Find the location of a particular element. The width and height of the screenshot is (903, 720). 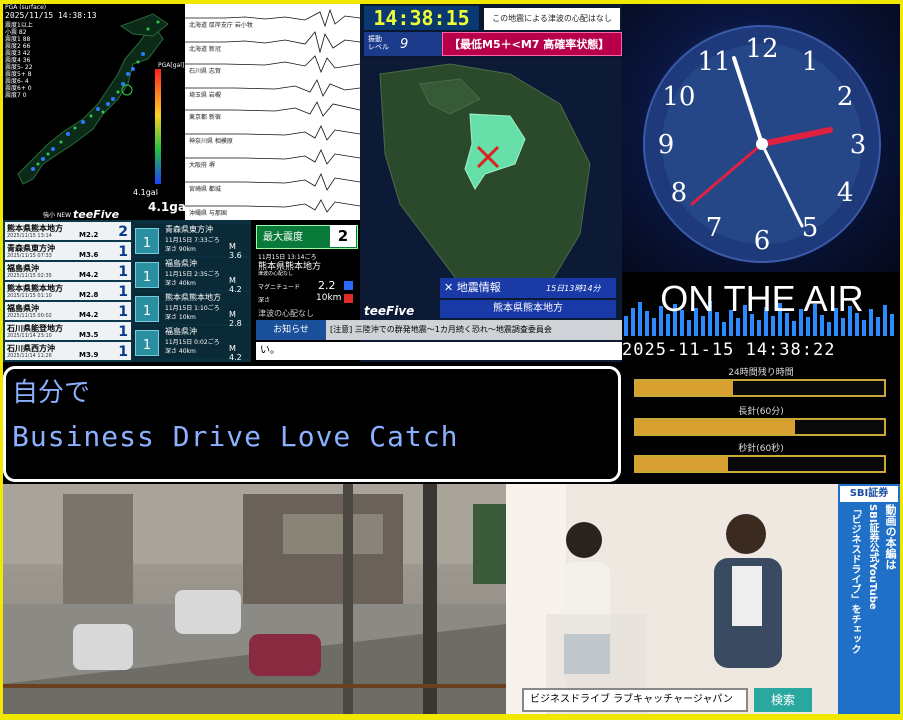

datetime-readout: 2025-11-15 14:38:22 is located at coordinates (729, 350).